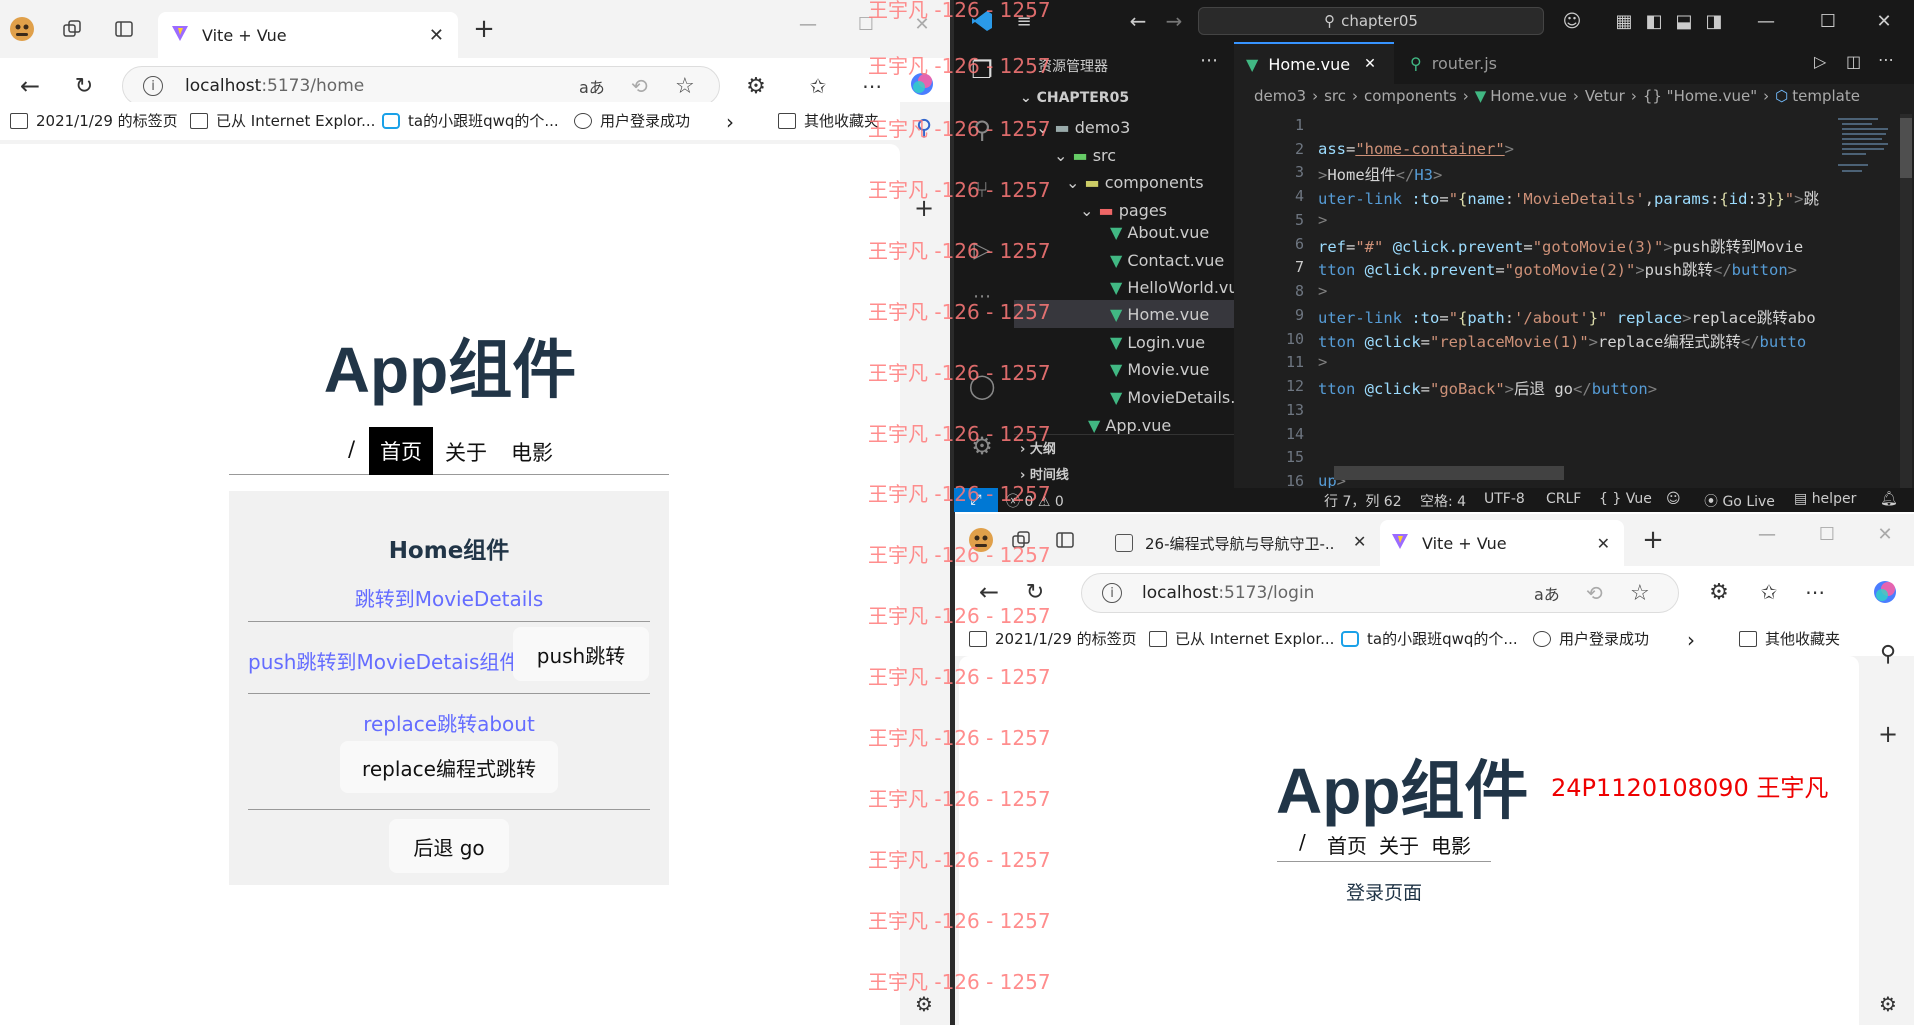  What do you see at coordinates (1053, 638) in the screenshot?
I see `bookmark-item: 2021/1/29 的标签页` at bounding box center [1053, 638].